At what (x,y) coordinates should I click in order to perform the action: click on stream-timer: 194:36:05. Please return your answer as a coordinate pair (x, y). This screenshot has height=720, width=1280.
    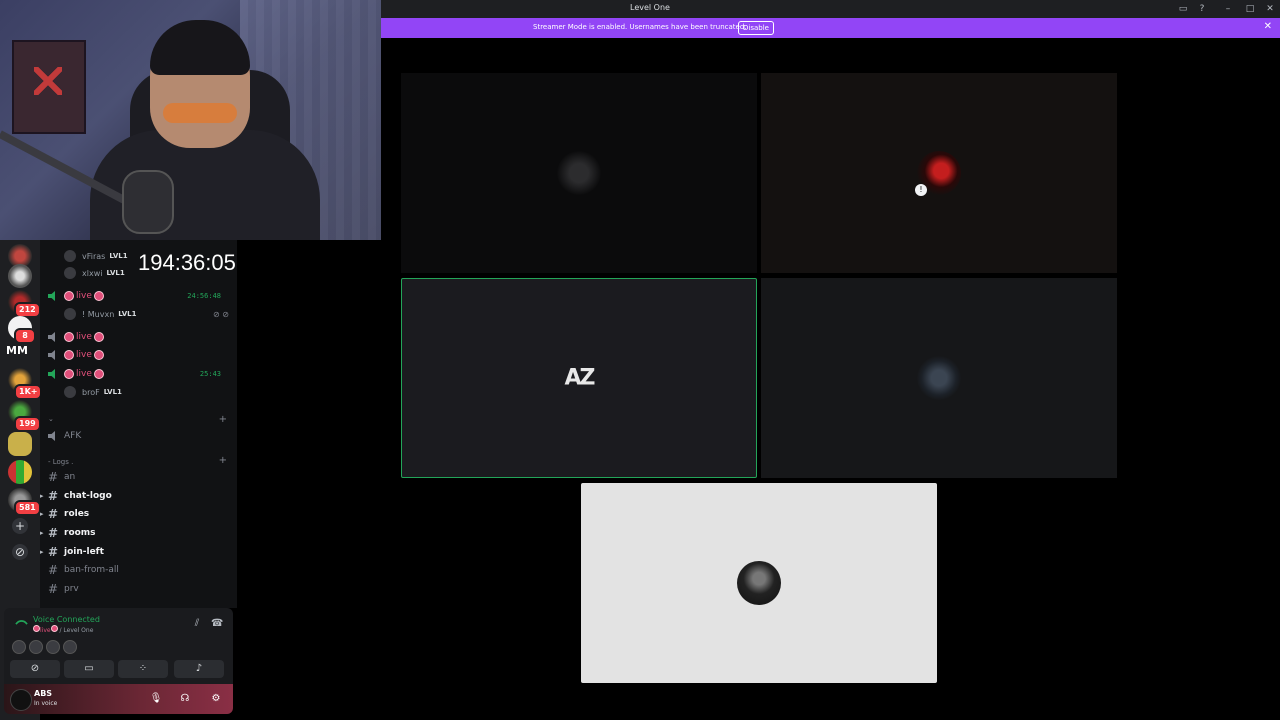
    Looking at the image, I should click on (187, 262).